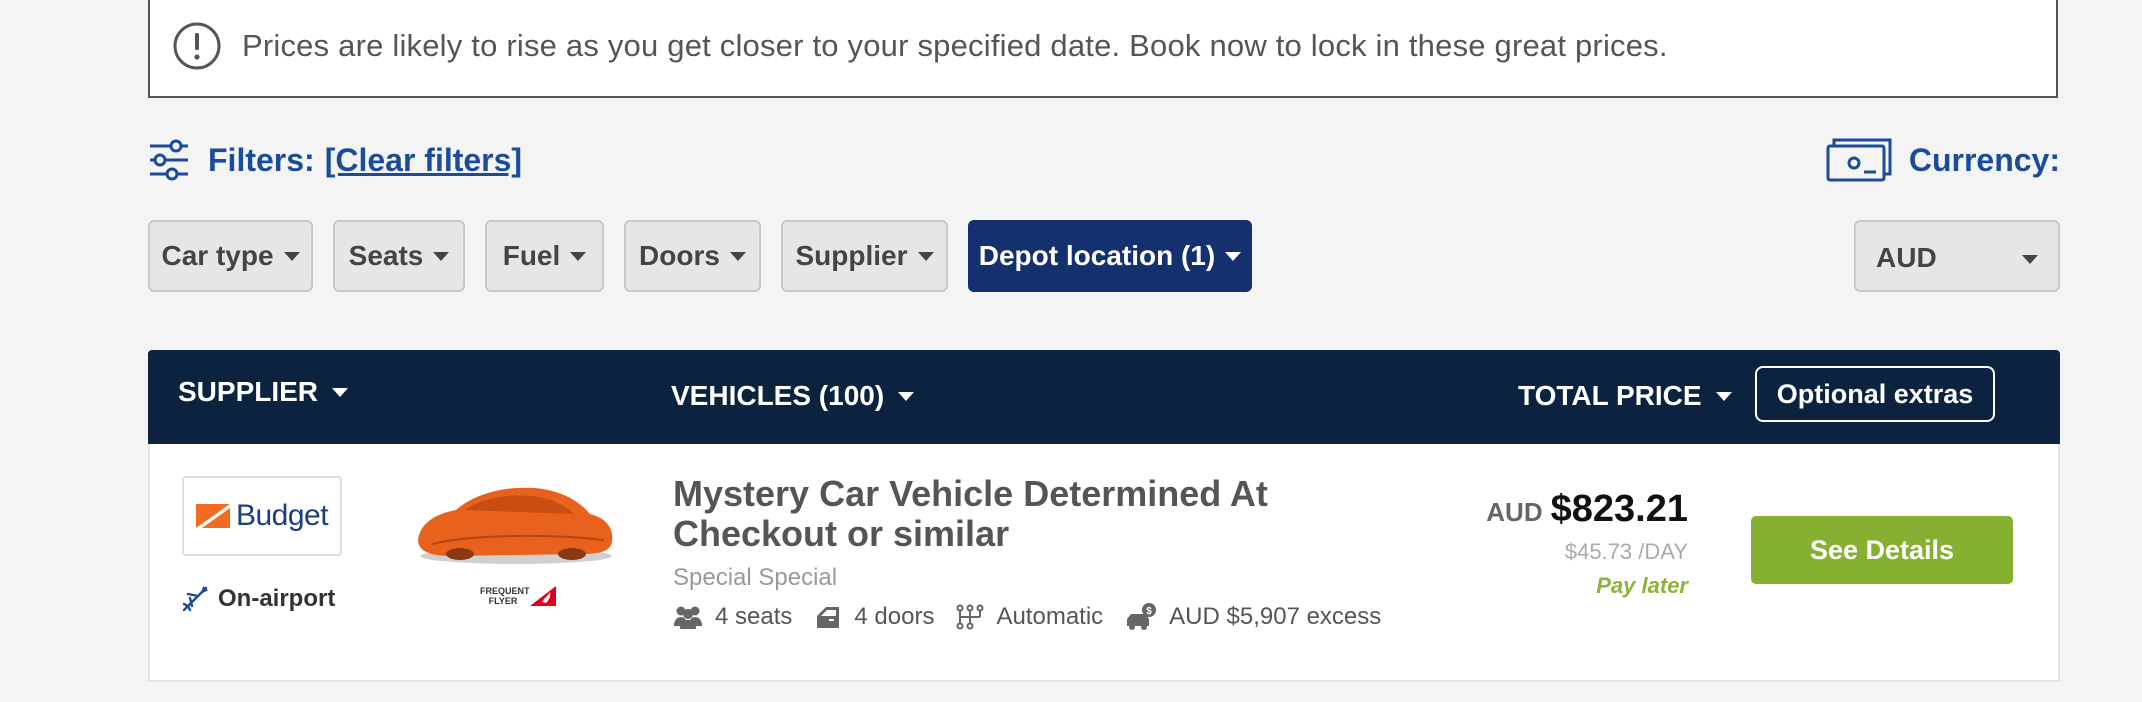  Describe the element at coordinates (217, 255) in the screenshot. I see `chip-label: Car type` at that location.